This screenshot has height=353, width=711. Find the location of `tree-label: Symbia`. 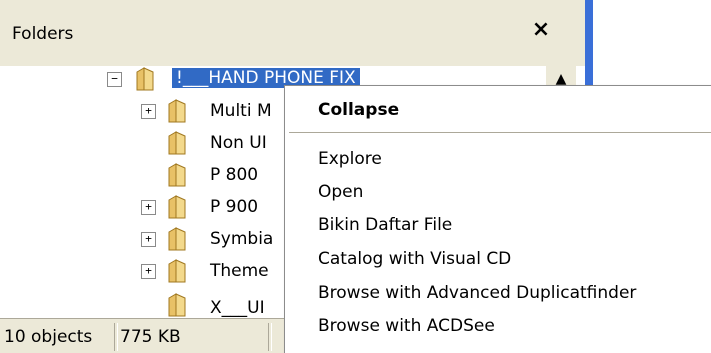

tree-label: Symbia is located at coordinates (241, 239).